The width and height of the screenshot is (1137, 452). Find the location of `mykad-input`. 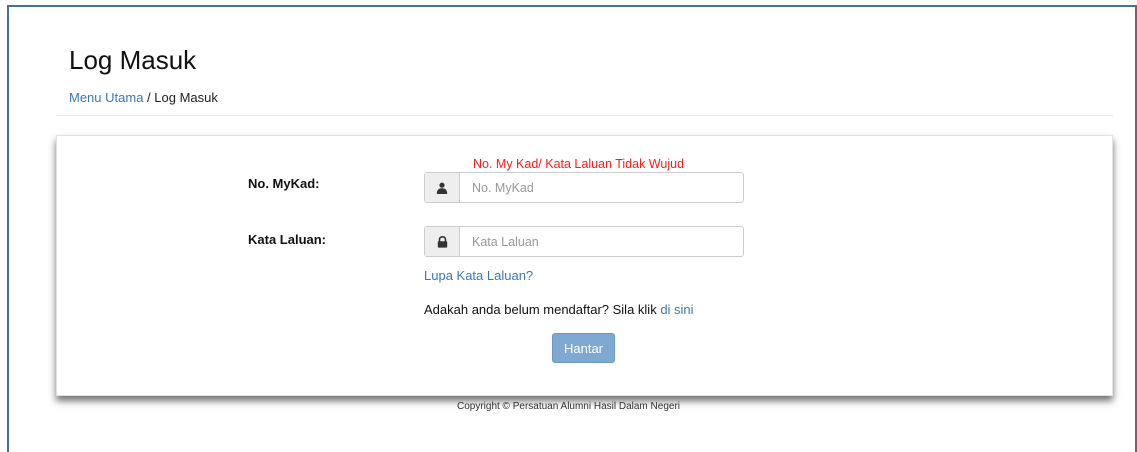

mykad-input is located at coordinates (601, 187).